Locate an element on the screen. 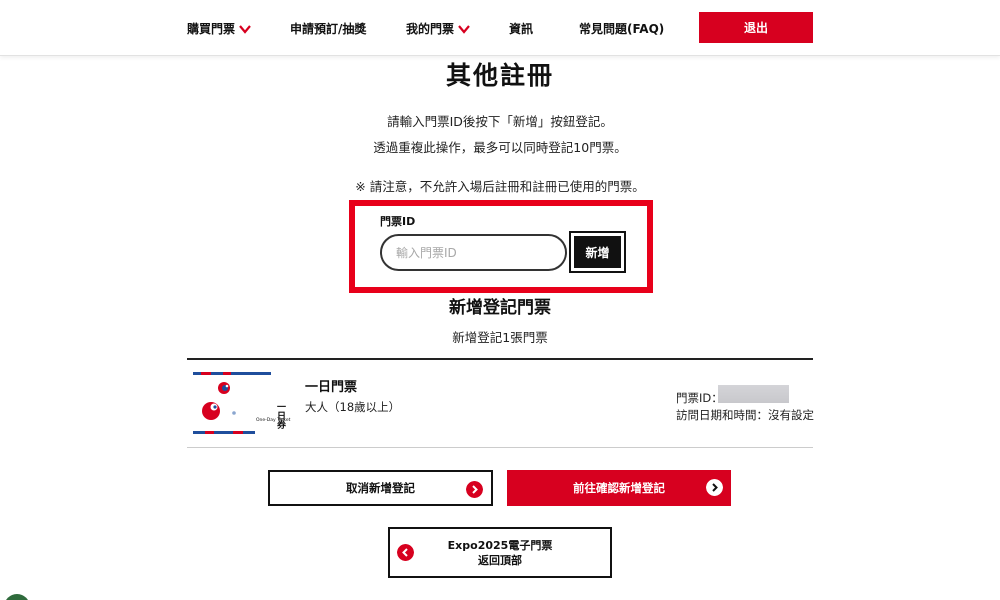 The image size is (1000, 600). nav-buy-tickets-label: 購買門票 is located at coordinates (211, 29).